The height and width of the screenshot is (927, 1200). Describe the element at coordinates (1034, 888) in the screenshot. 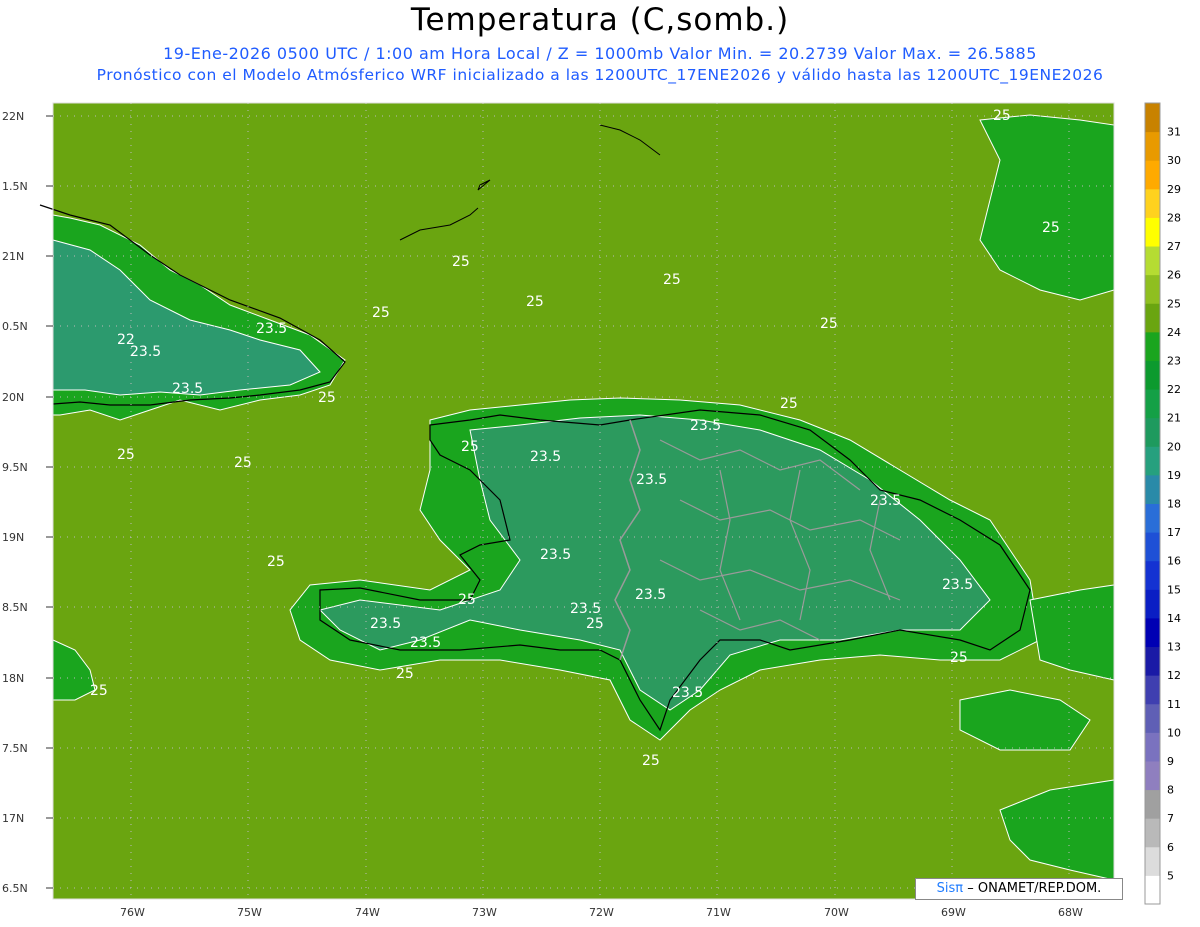

I see `credit-text: – ONAMET/REP.DOM.` at that location.